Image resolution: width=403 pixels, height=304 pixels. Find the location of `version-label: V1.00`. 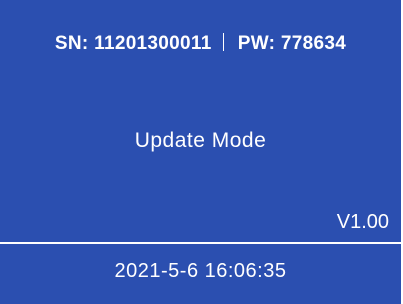

version-label: V1.00 is located at coordinates (362, 222).